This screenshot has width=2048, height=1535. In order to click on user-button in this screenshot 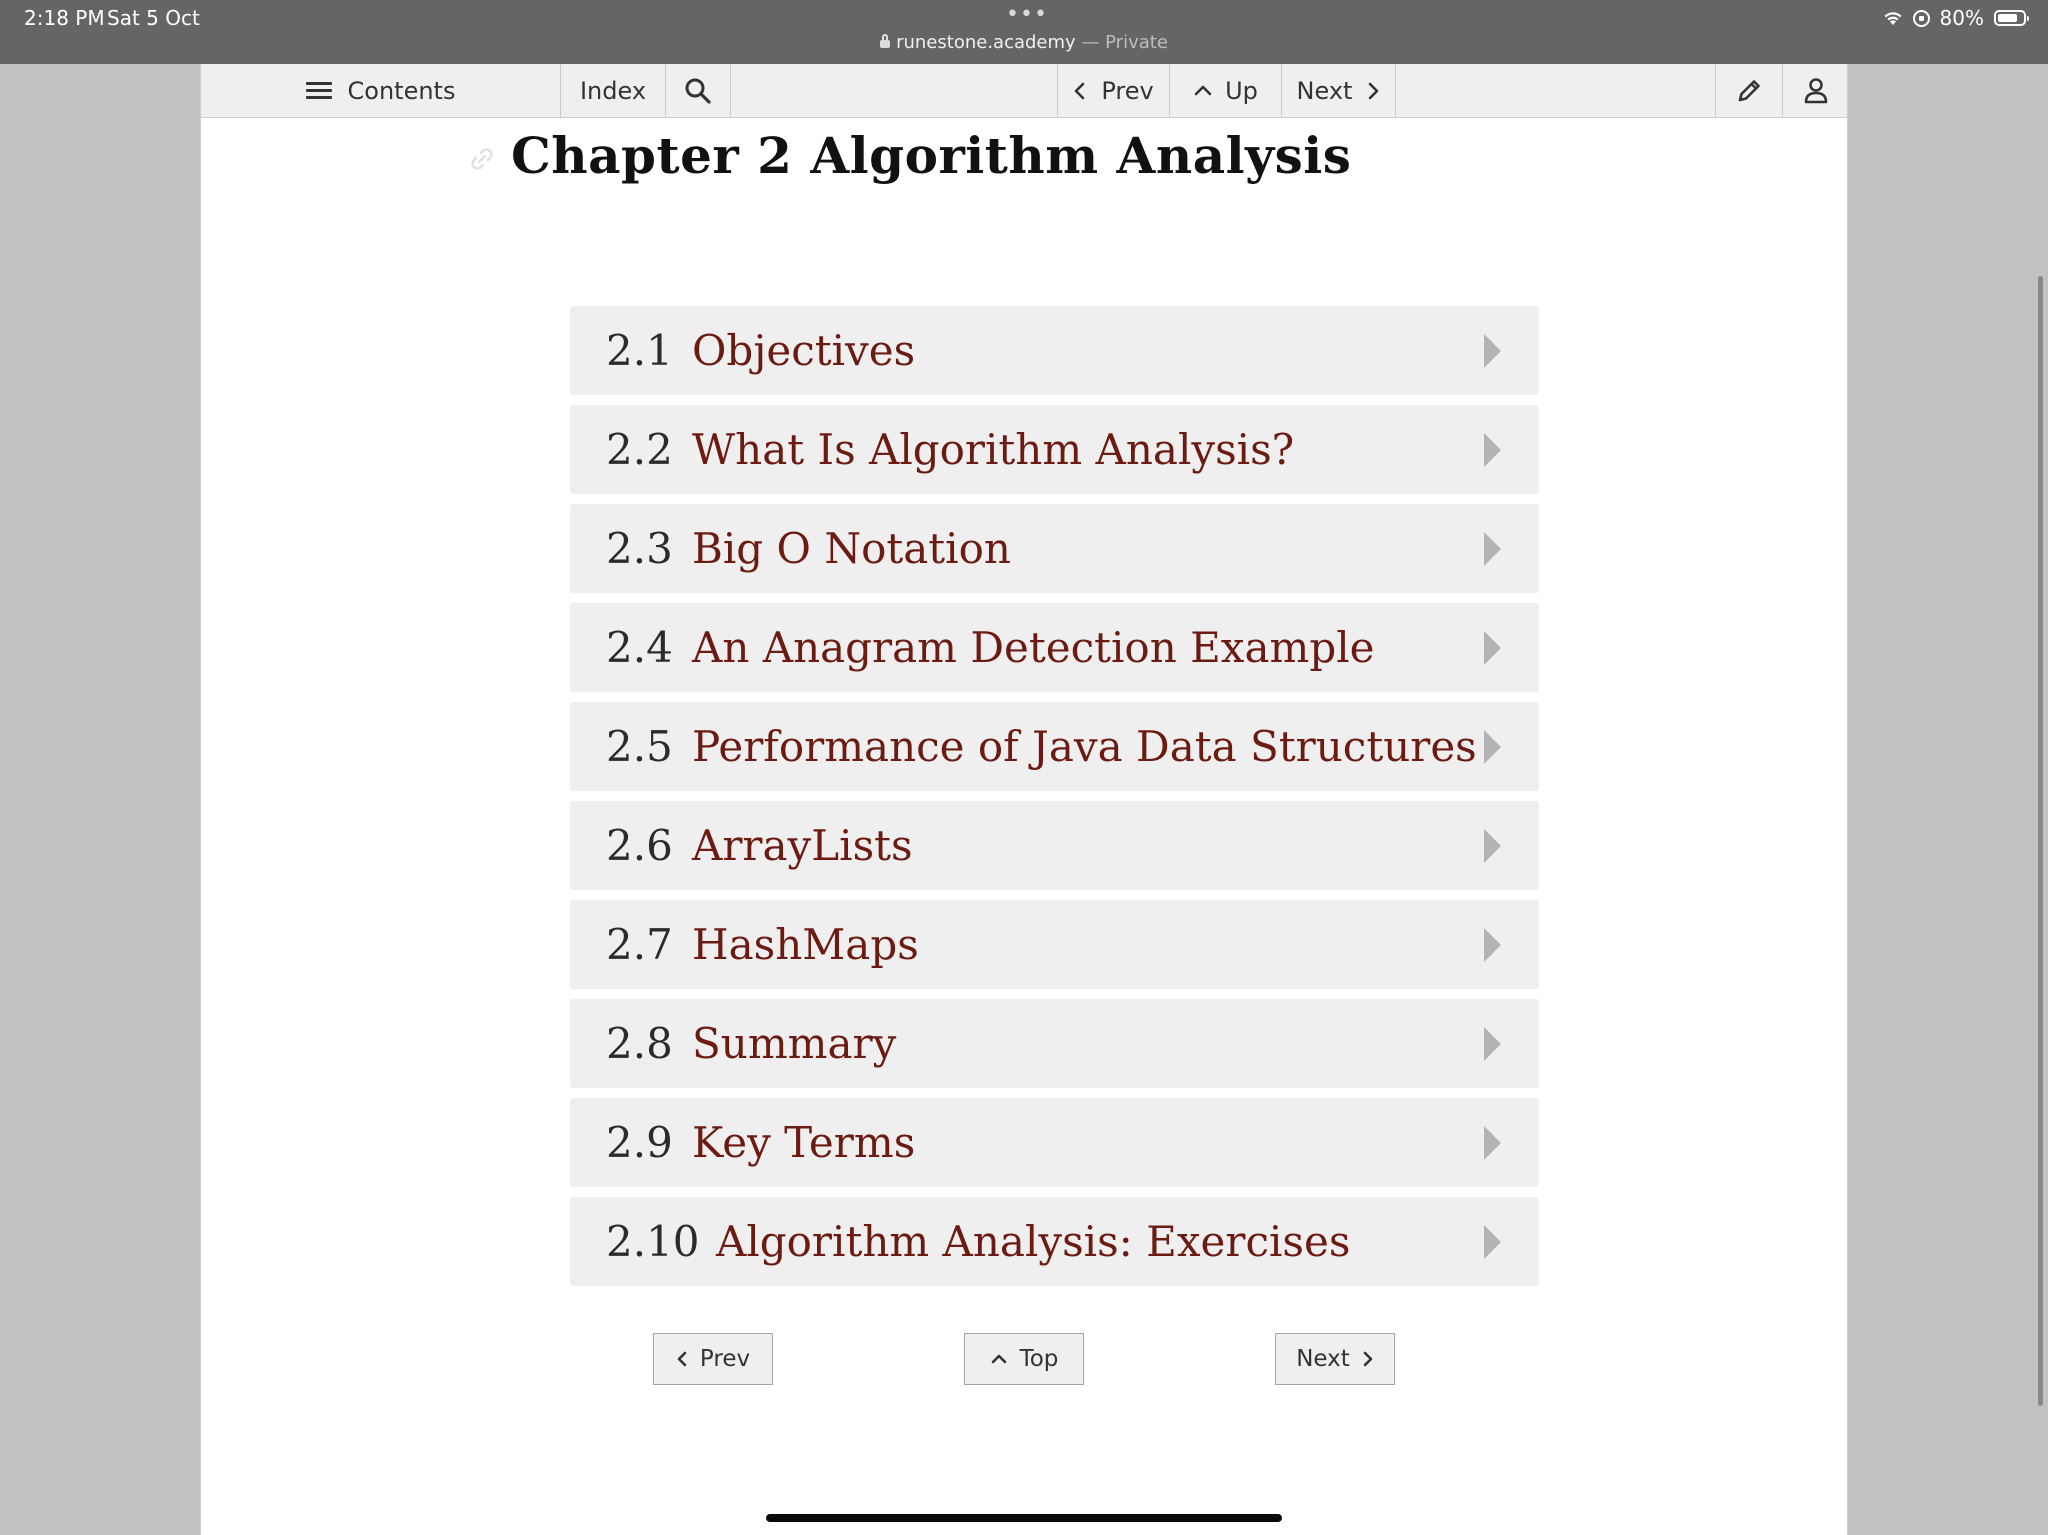, I will do `click(1815, 90)`.